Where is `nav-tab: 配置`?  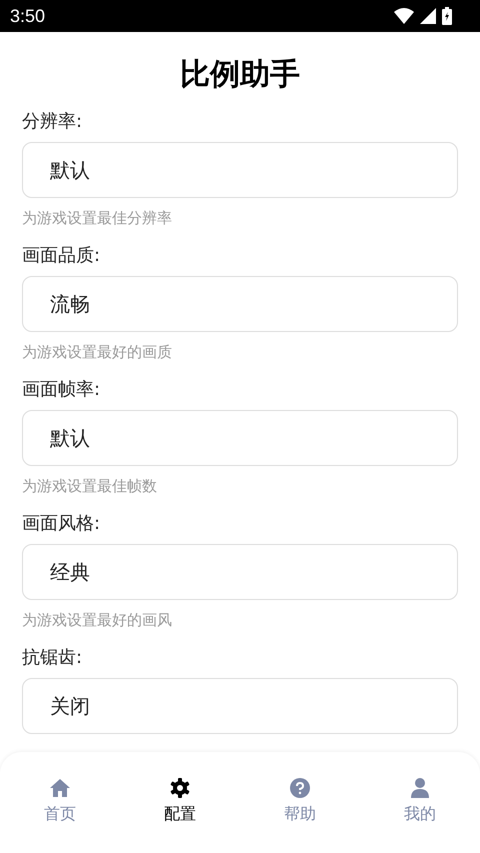 nav-tab: 配置 is located at coordinates (180, 801).